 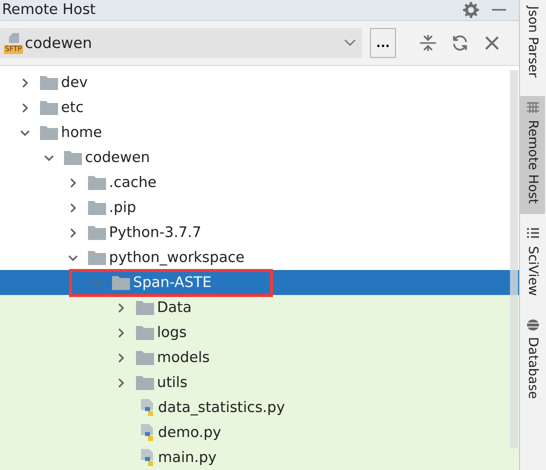 I want to click on tree-item-label: codewen, so click(x=117, y=158).